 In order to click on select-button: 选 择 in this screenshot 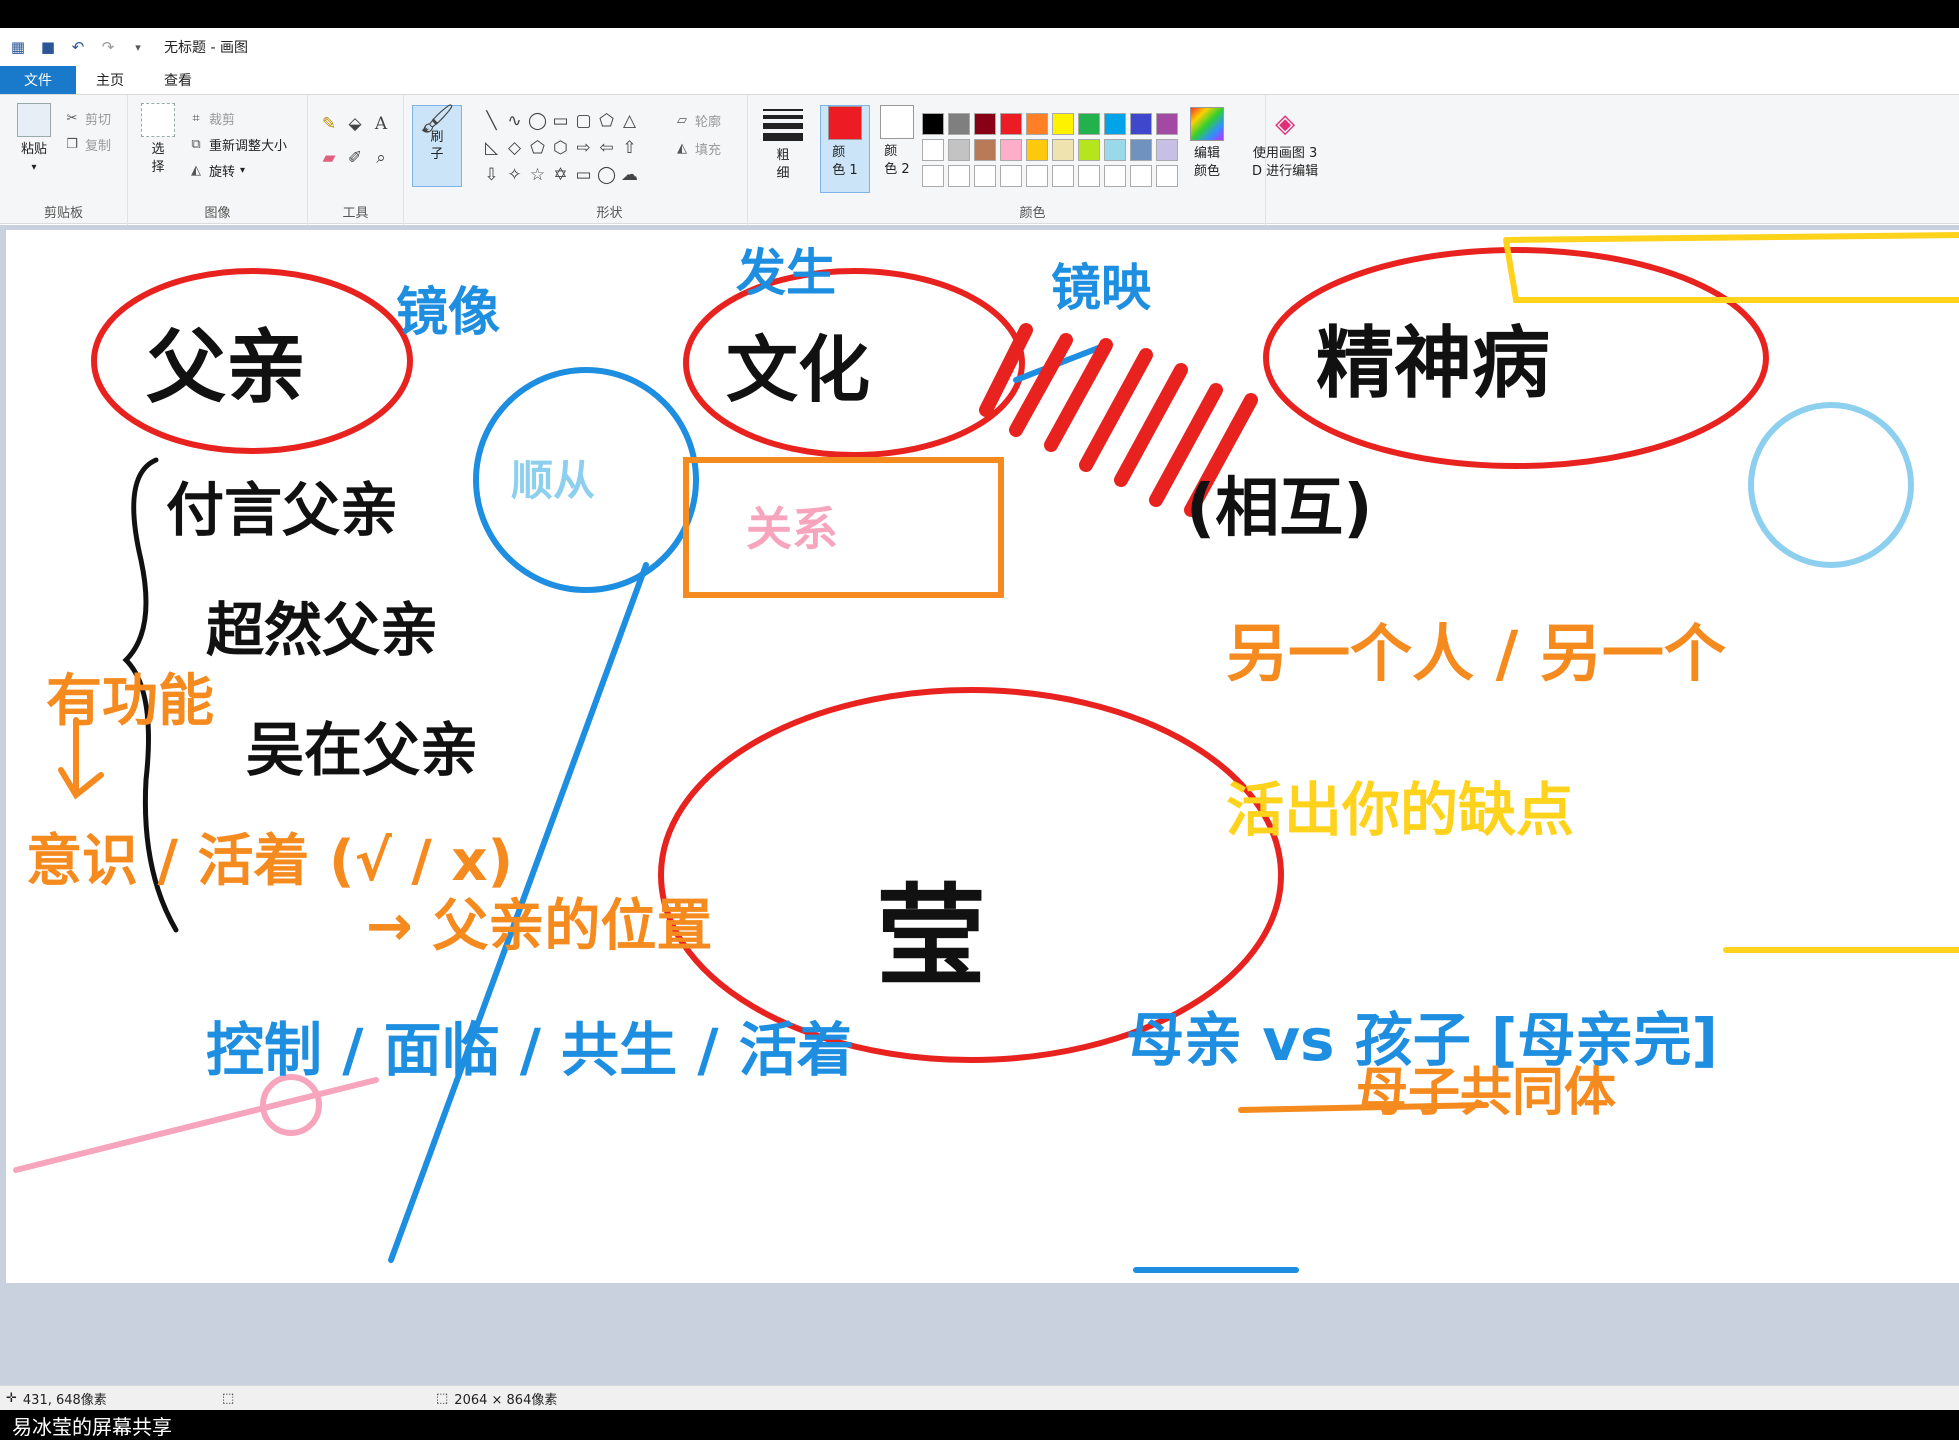, I will do `click(158, 140)`.